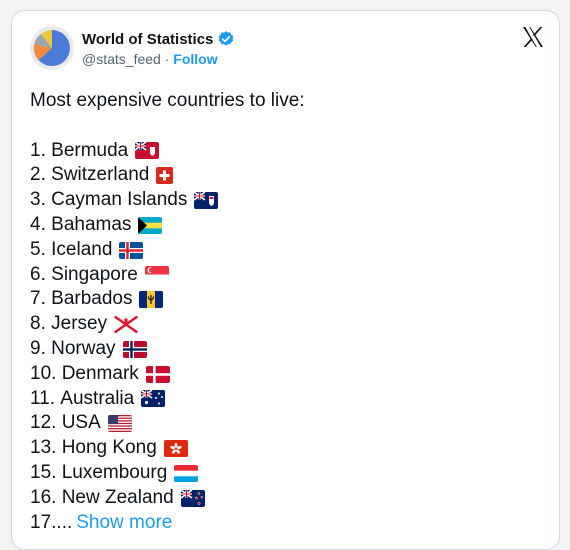  What do you see at coordinates (167, 299) in the screenshot?
I see `list-item: 7. Barbados` at bounding box center [167, 299].